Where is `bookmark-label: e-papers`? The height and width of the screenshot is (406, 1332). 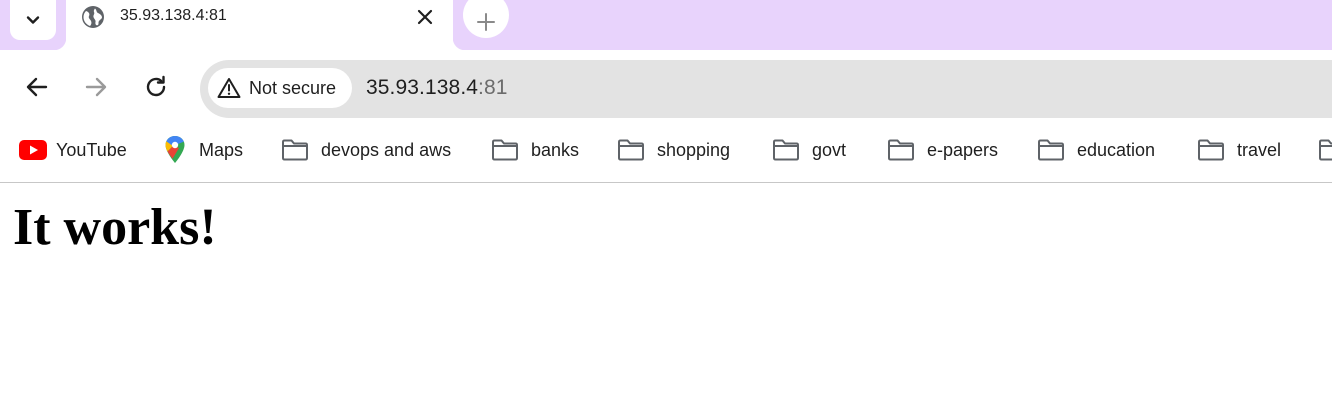 bookmark-label: e-papers is located at coordinates (963, 149).